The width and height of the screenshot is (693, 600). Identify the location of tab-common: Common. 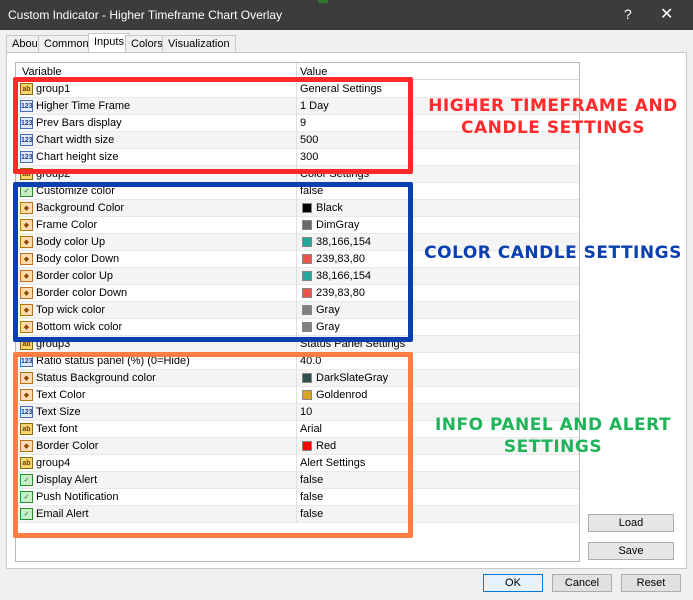
(66, 44).